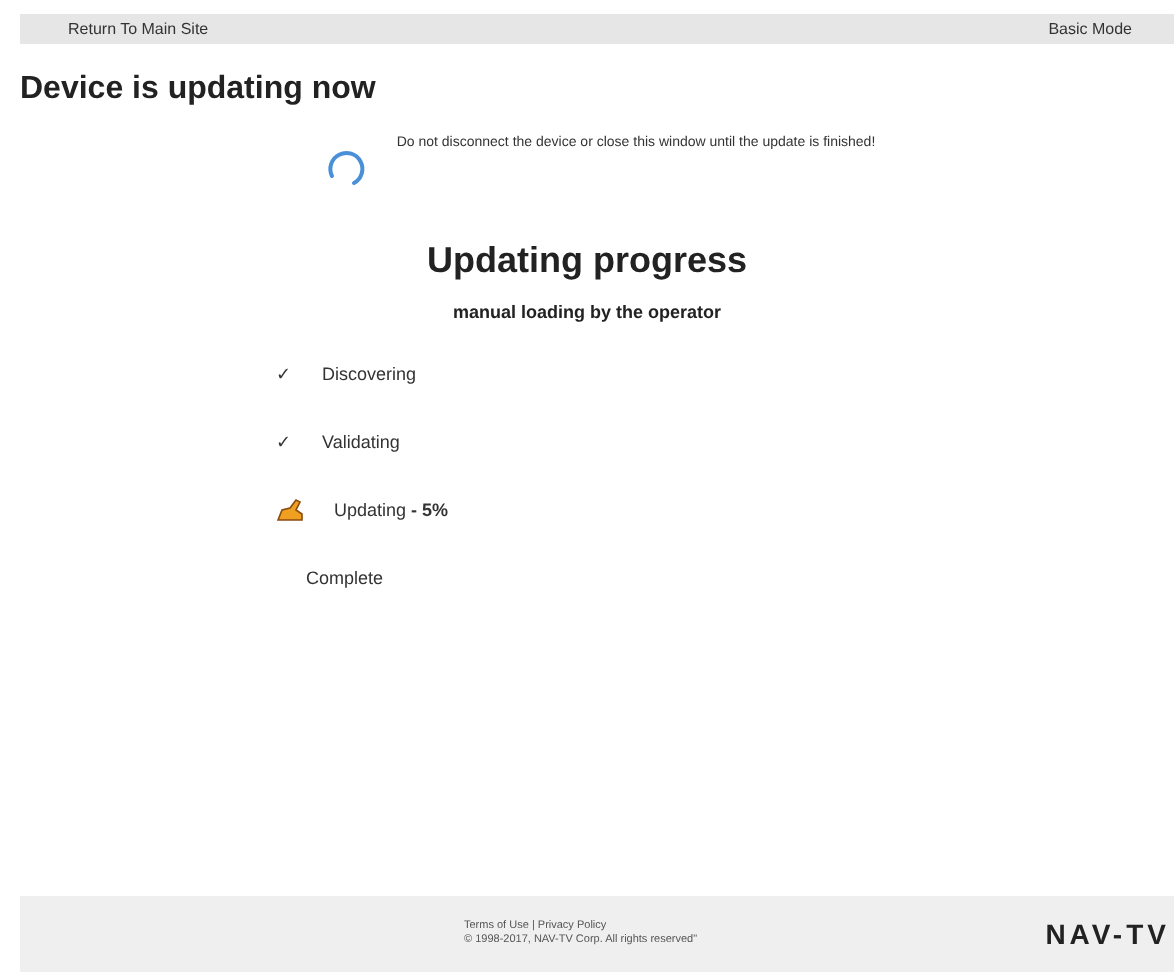  Describe the element at coordinates (586, 312) in the screenshot. I see `progress-subtitle: manual loading by the operator` at that location.